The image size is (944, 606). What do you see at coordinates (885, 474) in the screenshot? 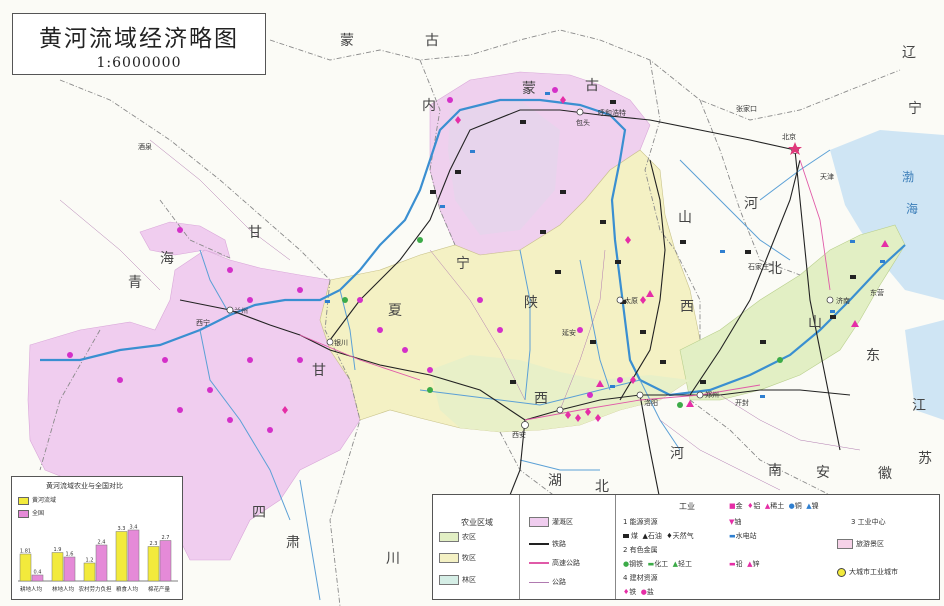
I see `region-label-hui: 徽` at bounding box center [885, 474].